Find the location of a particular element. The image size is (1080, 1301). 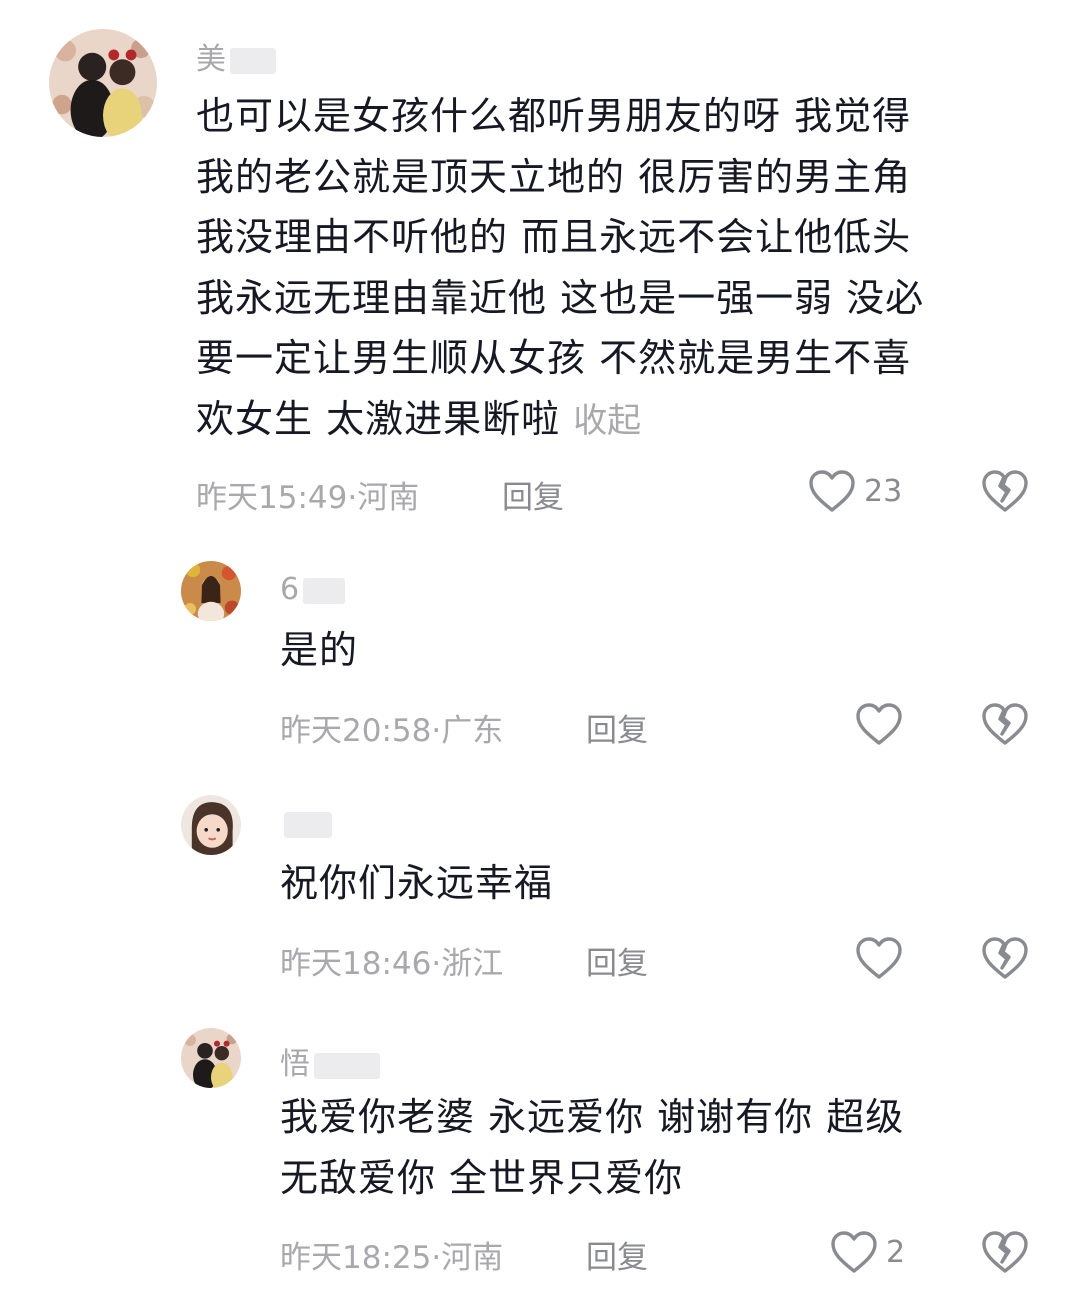

comment-text: 是的 is located at coordinates (319, 650).